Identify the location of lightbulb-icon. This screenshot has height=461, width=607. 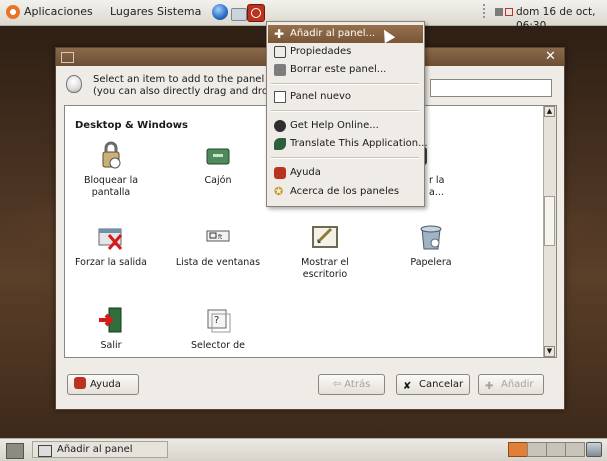
(74, 84).